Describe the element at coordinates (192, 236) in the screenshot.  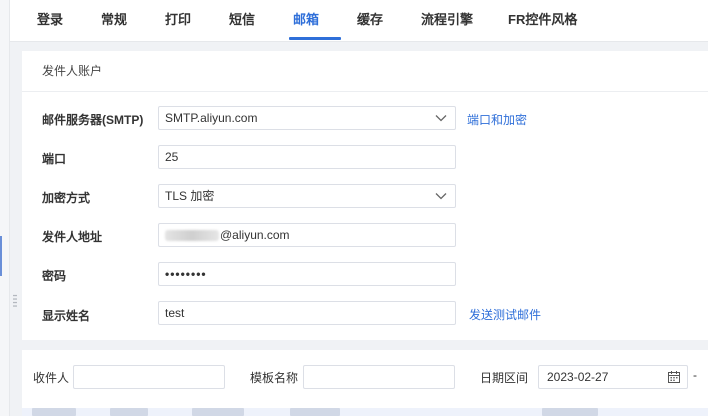
I see `redacted-email-prefix` at that location.